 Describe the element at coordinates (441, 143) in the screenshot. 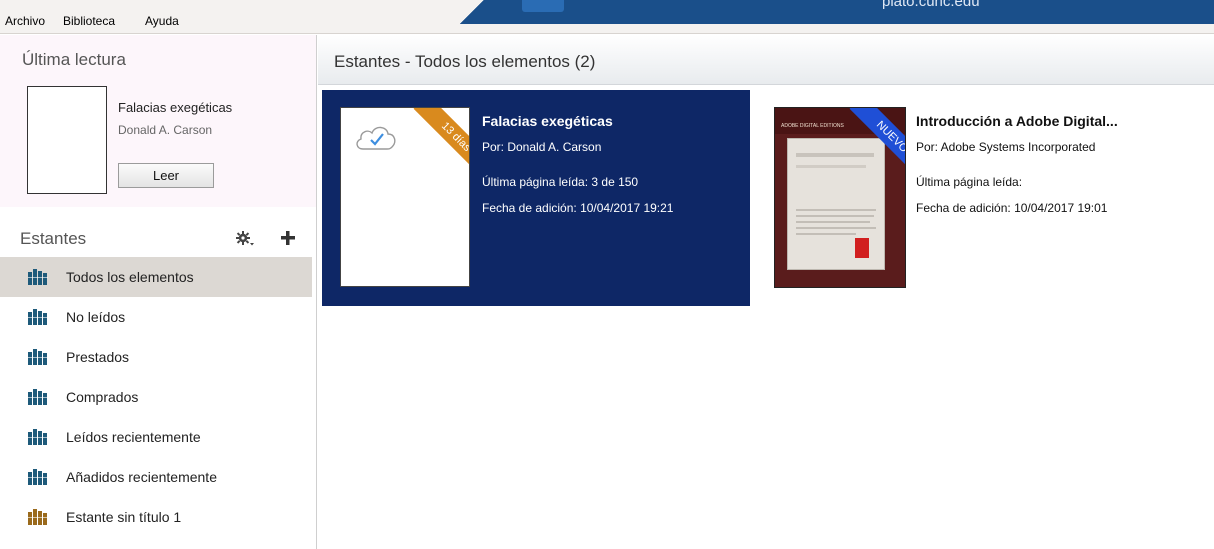

I see `days-remaining-ribbon: 13 días` at that location.